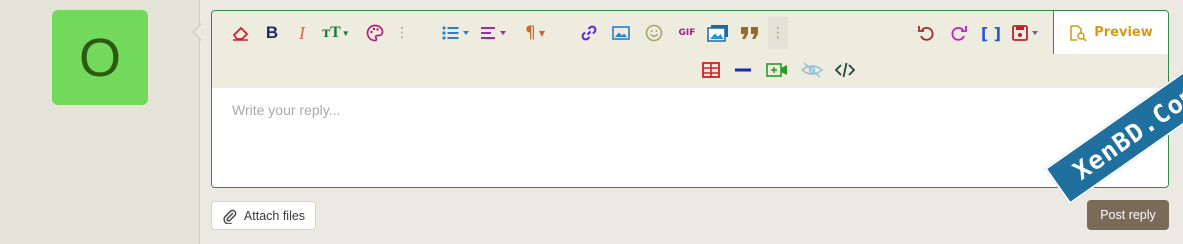  Describe the element at coordinates (589, 33) in the screenshot. I see `link-icon` at that location.